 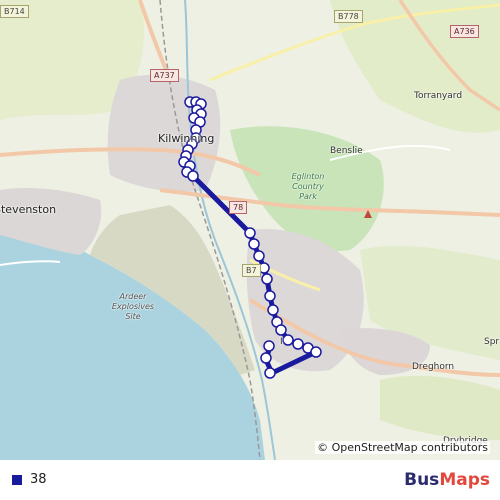 What do you see at coordinates (14, 11) in the screenshot?
I see `road-shield-b714: B714` at bounding box center [14, 11].